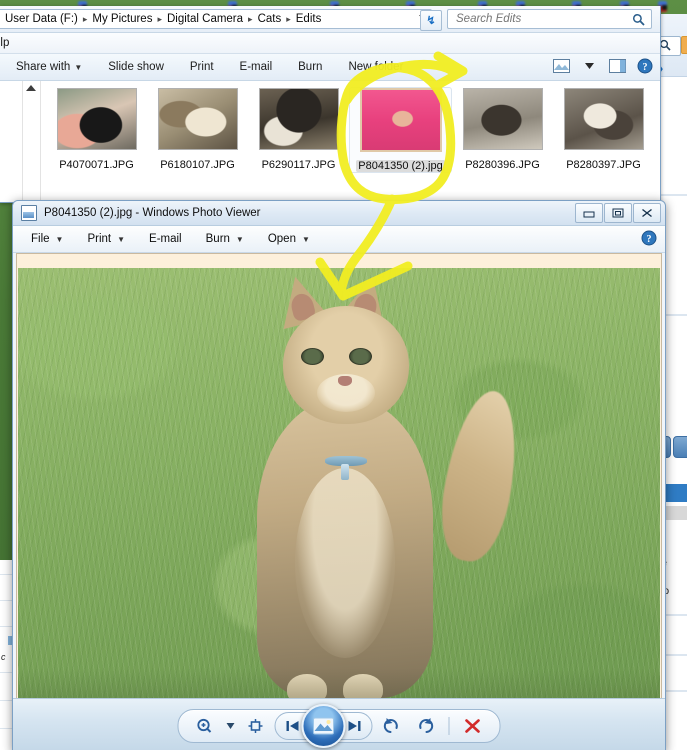  Describe the element at coordinates (205, 19) in the screenshot. I see `breadcrumb-item-2: Digital Camera` at that location.